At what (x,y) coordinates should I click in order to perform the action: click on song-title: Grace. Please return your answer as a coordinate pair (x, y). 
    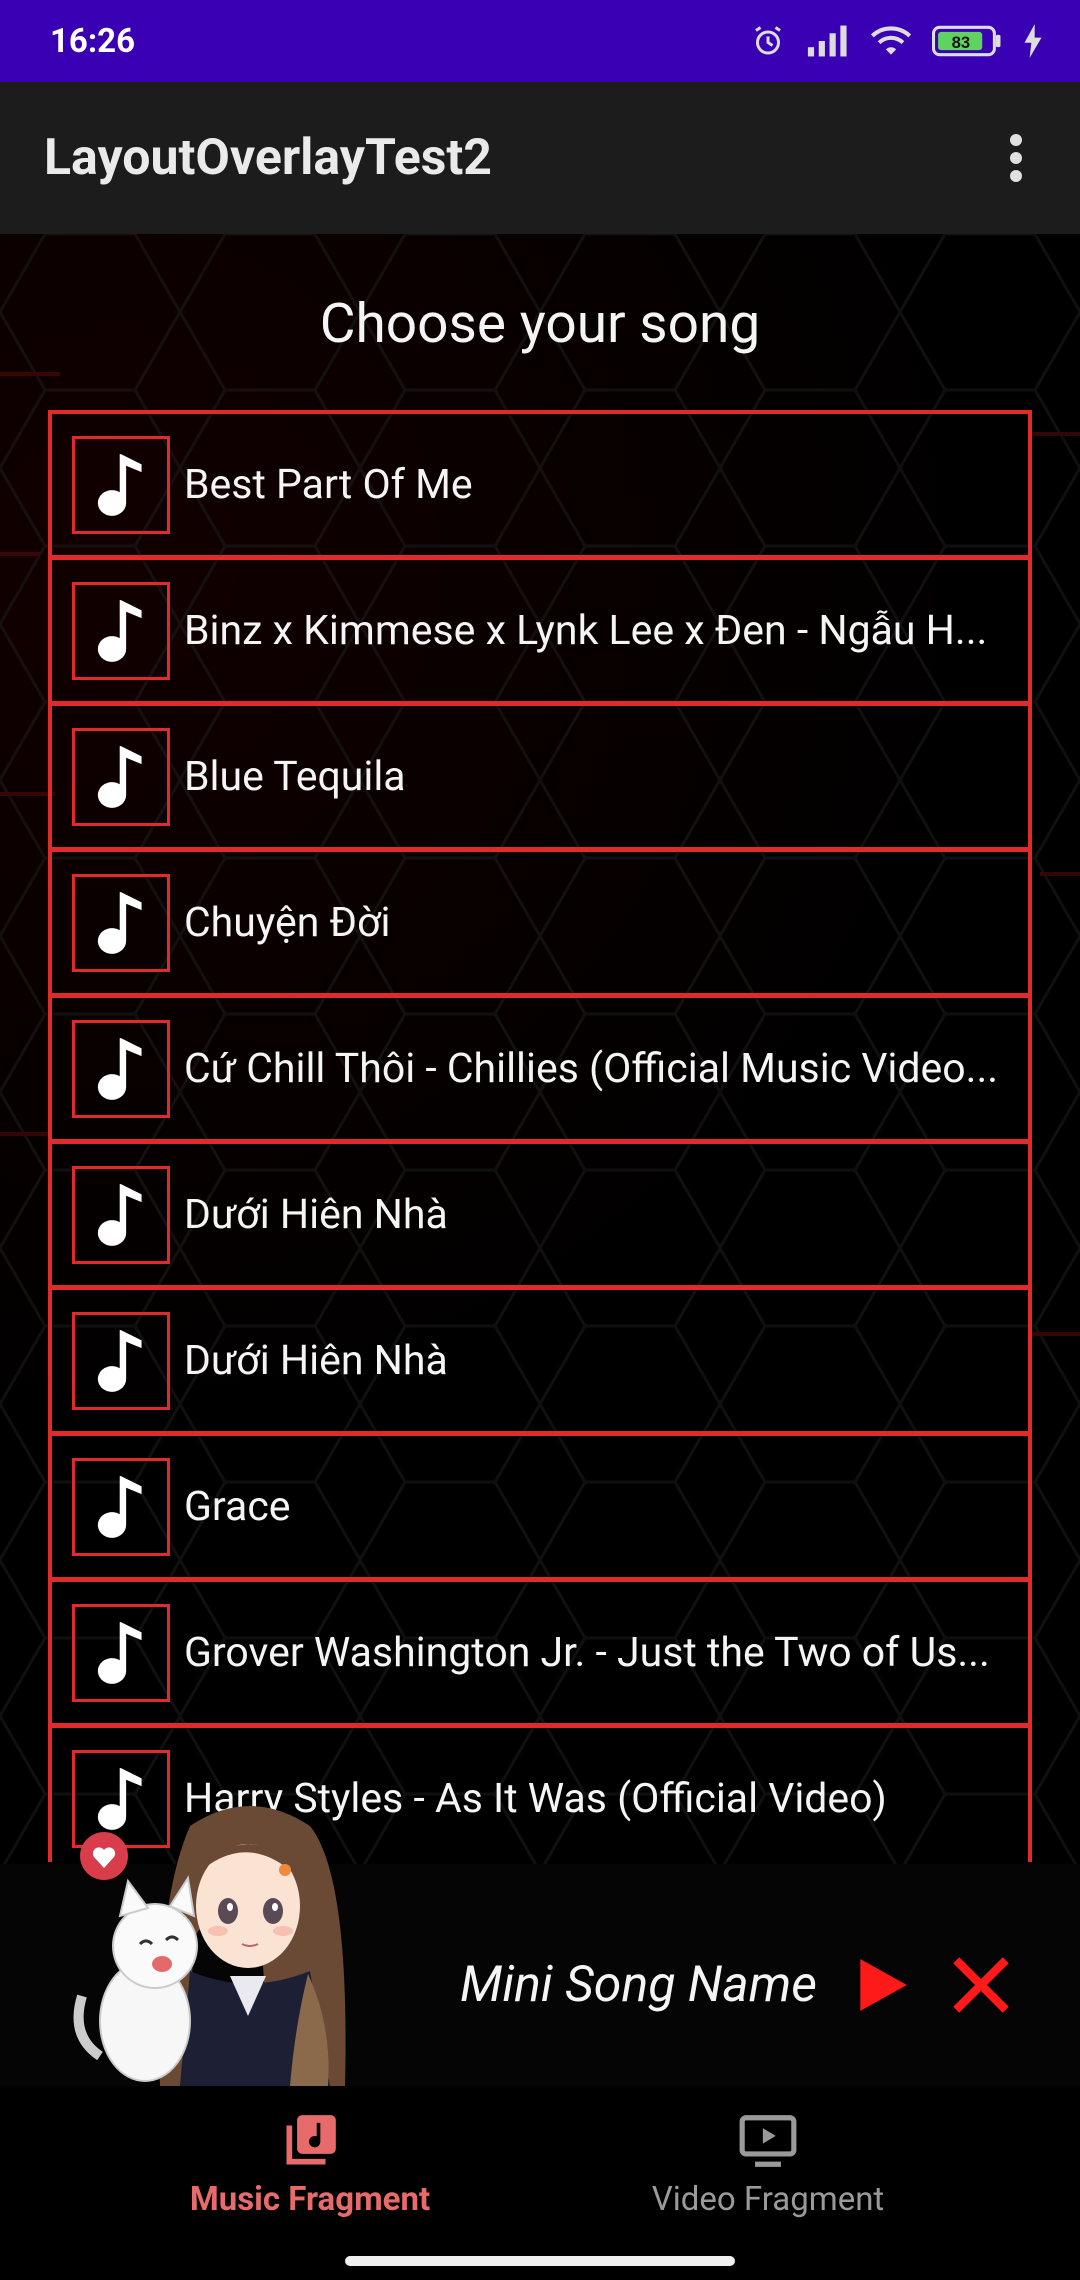
    Looking at the image, I should click on (237, 1506).